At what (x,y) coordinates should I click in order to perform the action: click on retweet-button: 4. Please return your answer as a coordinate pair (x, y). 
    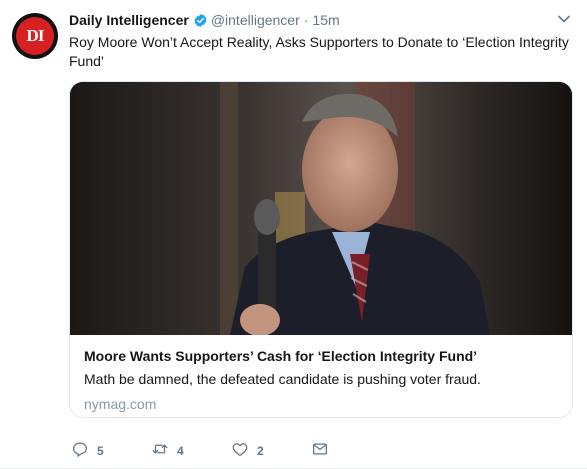
    Looking at the image, I should click on (191, 450).